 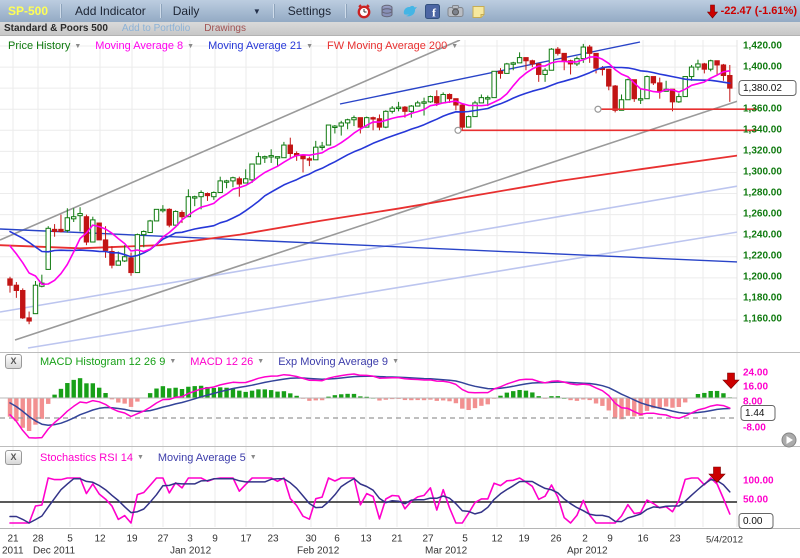 What do you see at coordinates (762, 277) in the screenshot?
I see `svg-text: 1,200.00` at bounding box center [762, 277].